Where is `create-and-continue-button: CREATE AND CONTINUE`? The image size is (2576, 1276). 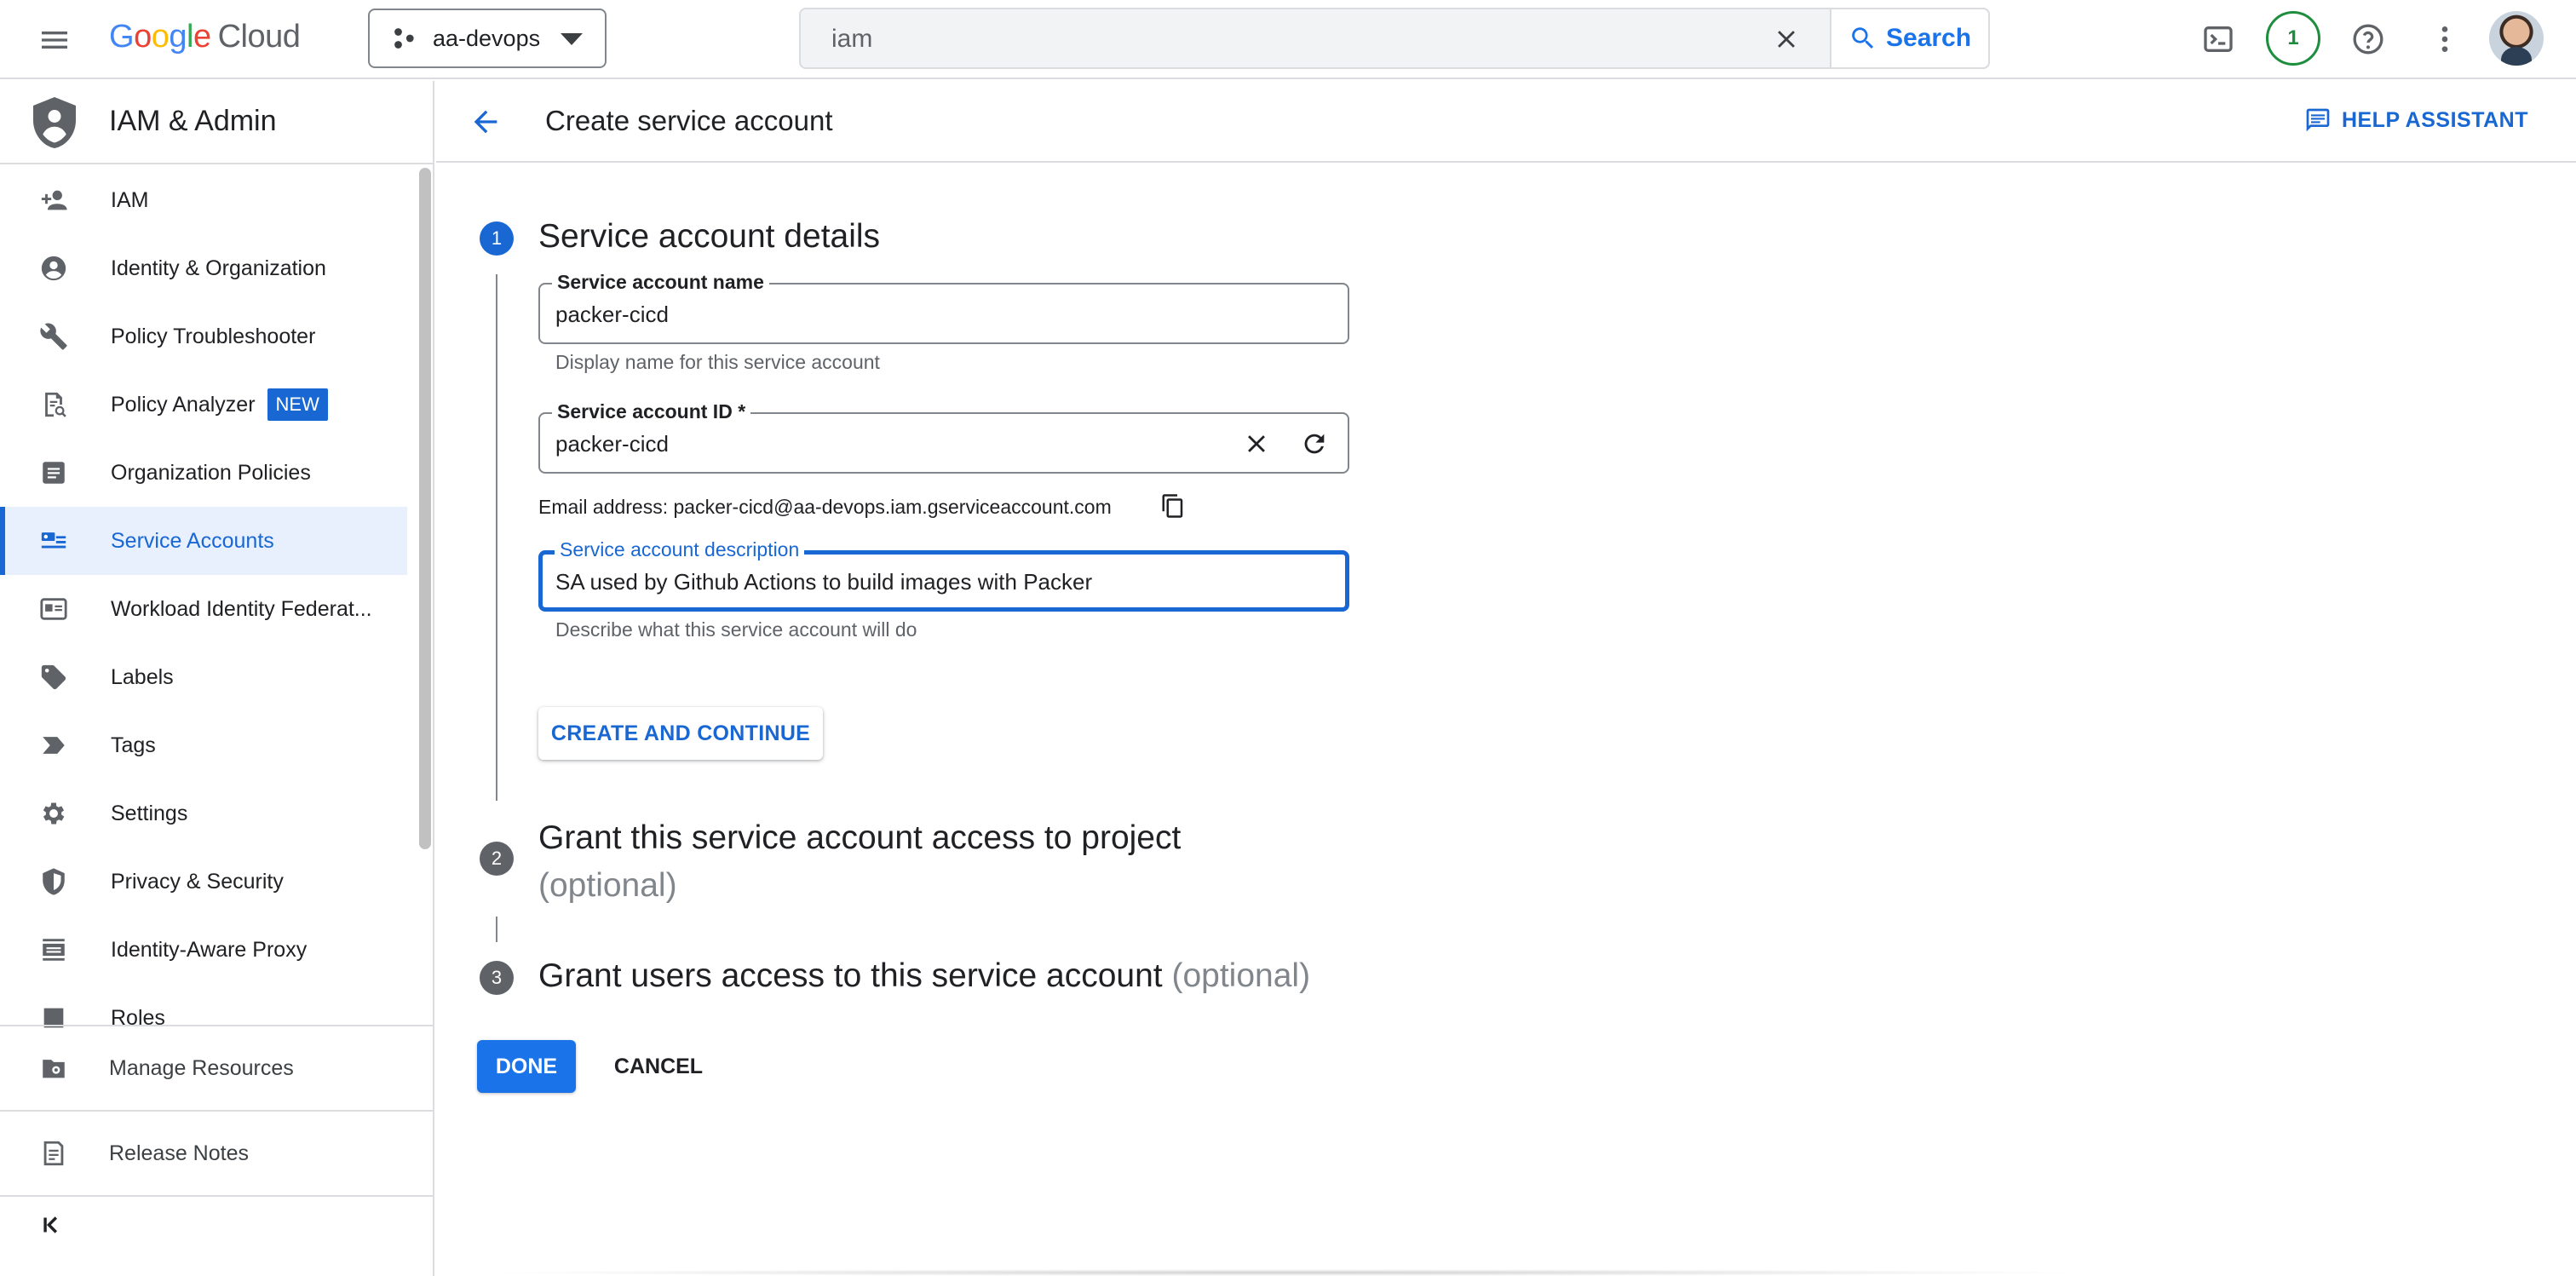 create-and-continue-button: CREATE AND CONTINUE is located at coordinates (681, 733).